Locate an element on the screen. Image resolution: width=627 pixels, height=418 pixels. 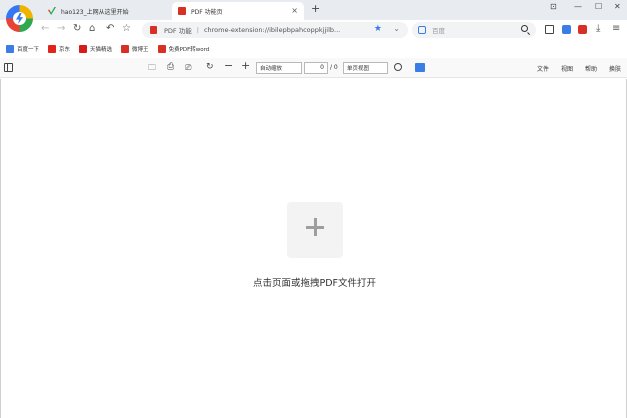
reload-button: ↻ is located at coordinates (77, 29).